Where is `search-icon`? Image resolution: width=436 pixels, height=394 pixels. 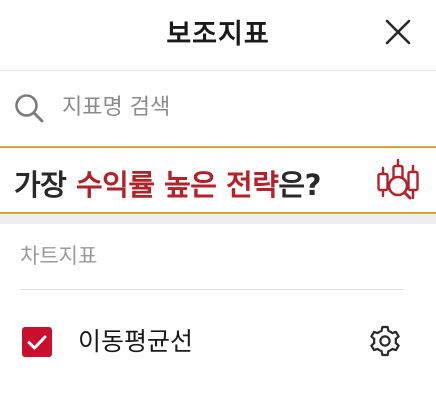
search-icon is located at coordinates (29, 108).